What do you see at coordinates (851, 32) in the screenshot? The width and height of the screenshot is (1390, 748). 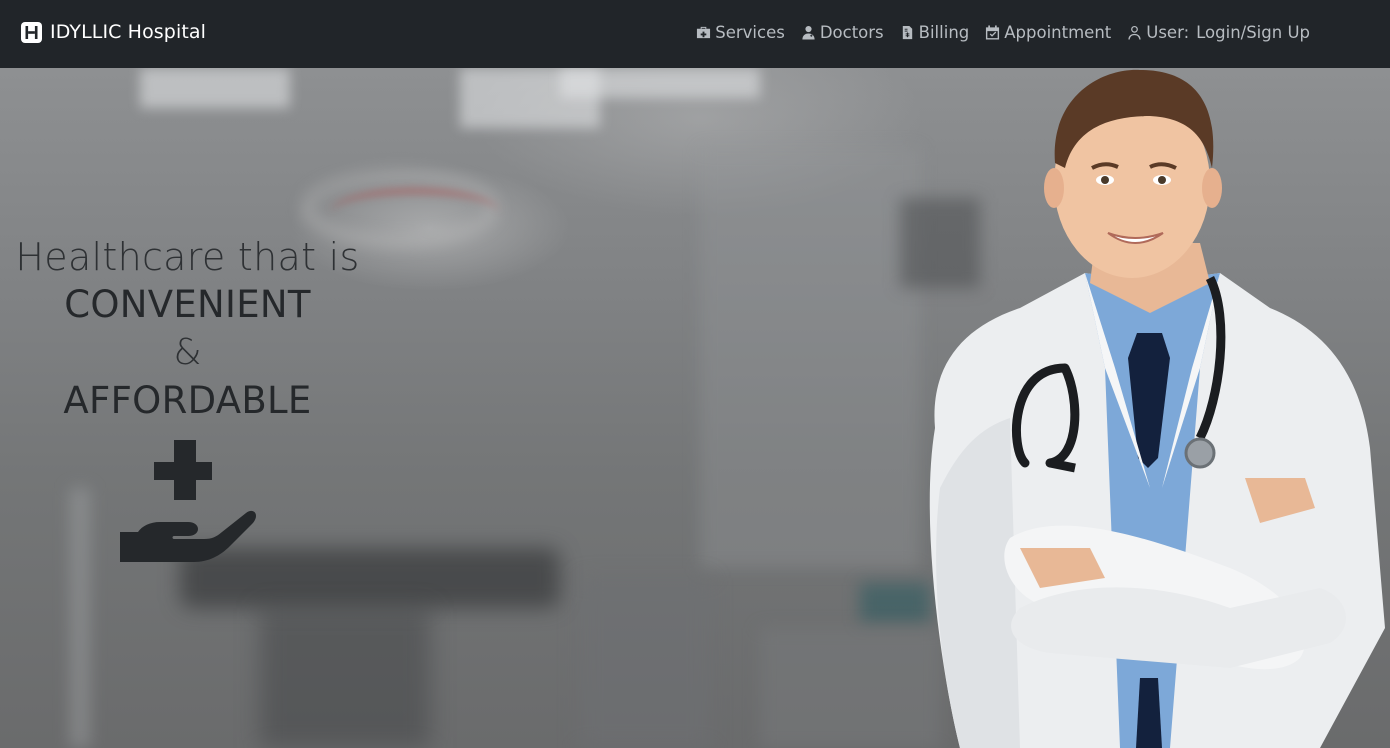 I see `nav-doctors-label: Doctors` at bounding box center [851, 32].